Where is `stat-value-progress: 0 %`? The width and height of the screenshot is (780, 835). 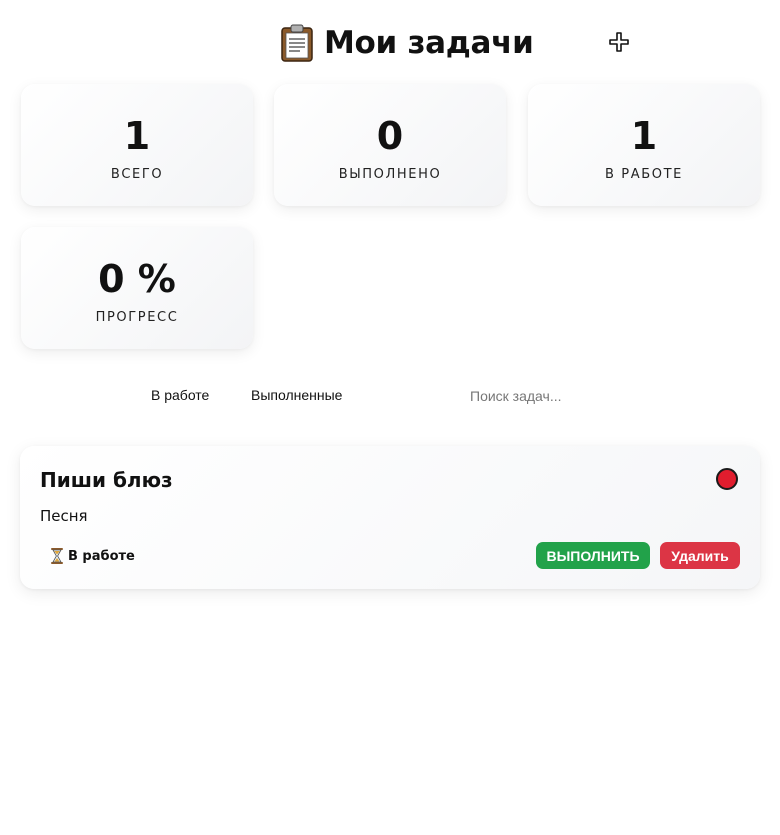 stat-value-progress: 0 % is located at coordinates (137, 279).